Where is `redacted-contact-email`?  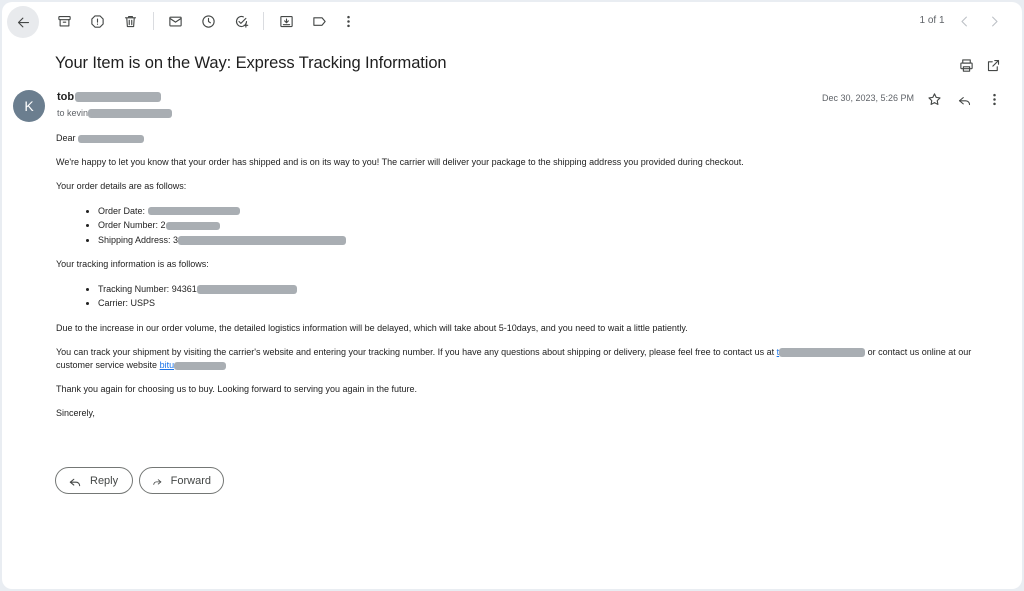 redacted-contact-email is located at coordinates (822, 352).